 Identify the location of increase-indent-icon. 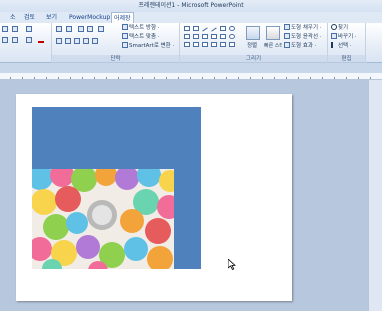
(90, 30).